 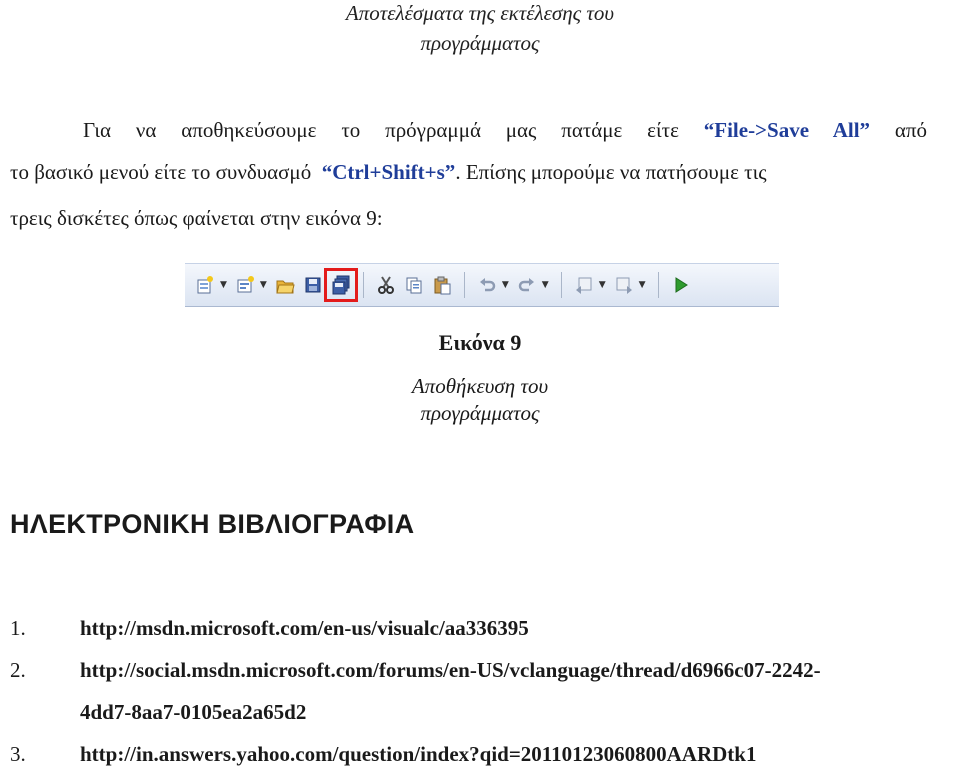 What do you see at coordinates (527, 285) in the screenshot?
I see `redo-icon` at bounding box center [527, 285].